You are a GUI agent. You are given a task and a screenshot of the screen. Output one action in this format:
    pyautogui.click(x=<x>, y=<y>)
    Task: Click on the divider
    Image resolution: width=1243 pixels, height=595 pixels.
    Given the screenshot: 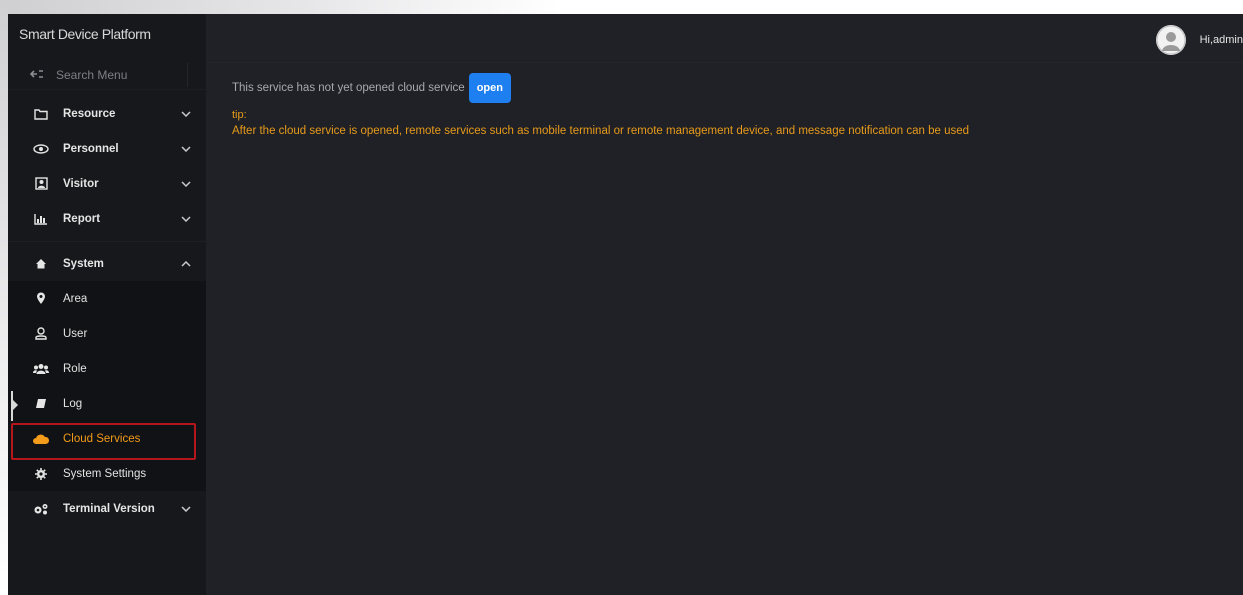 What is the action you would take?
    pyautogui.click(x=107, y=239)
    